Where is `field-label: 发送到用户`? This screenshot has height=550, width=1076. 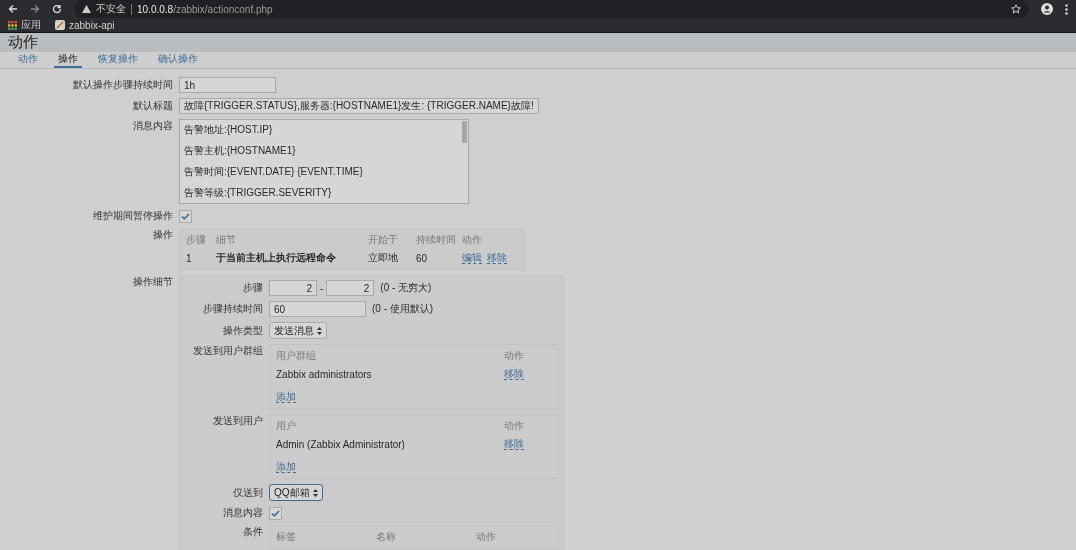 field-label: 发送到用户 is located at coordinates (237, 421).